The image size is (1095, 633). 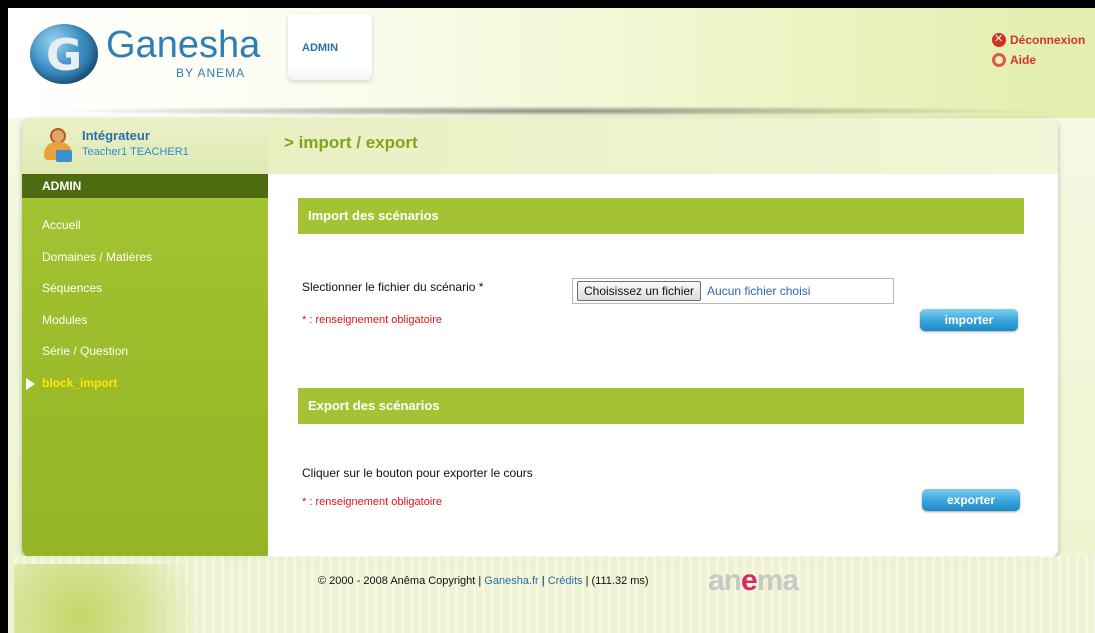 I want to click on logo-name: Ganesha, so click(x=183, y=45).